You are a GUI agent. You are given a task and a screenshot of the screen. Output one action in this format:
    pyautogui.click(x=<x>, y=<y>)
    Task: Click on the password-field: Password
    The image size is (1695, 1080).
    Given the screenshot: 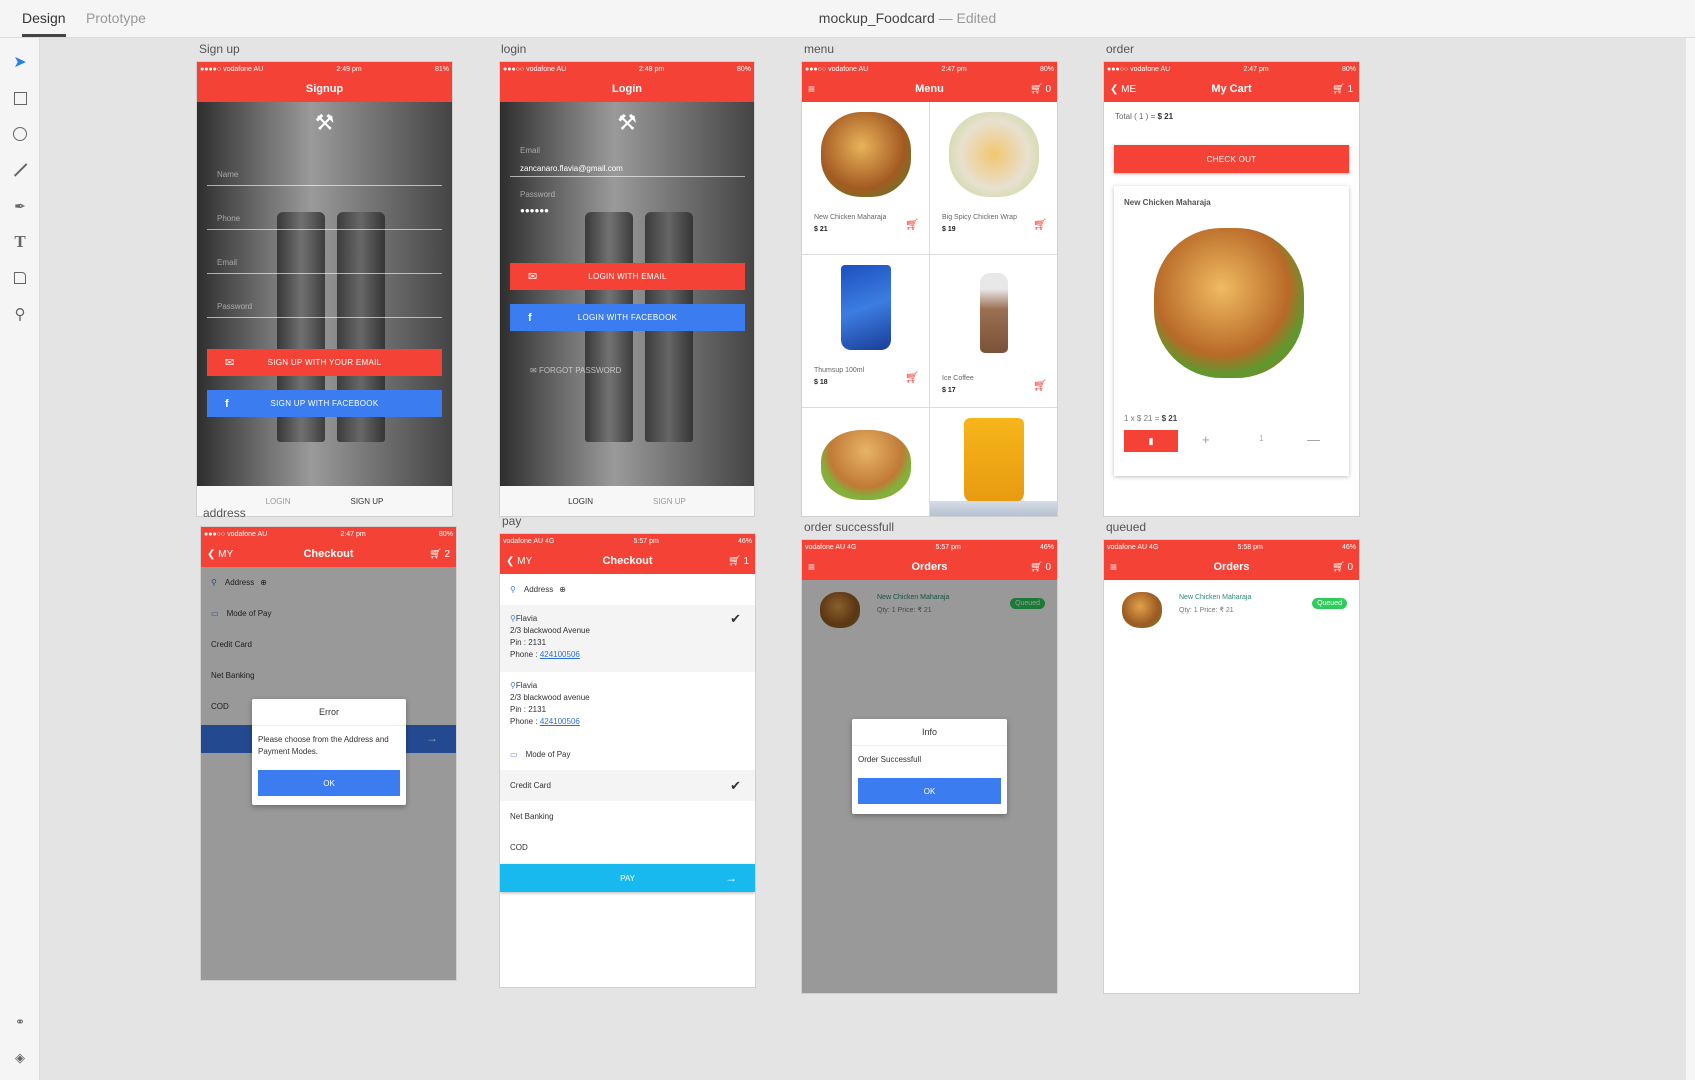 What is the action you would take?
    pyautogui.click(x=324, y=310)
    